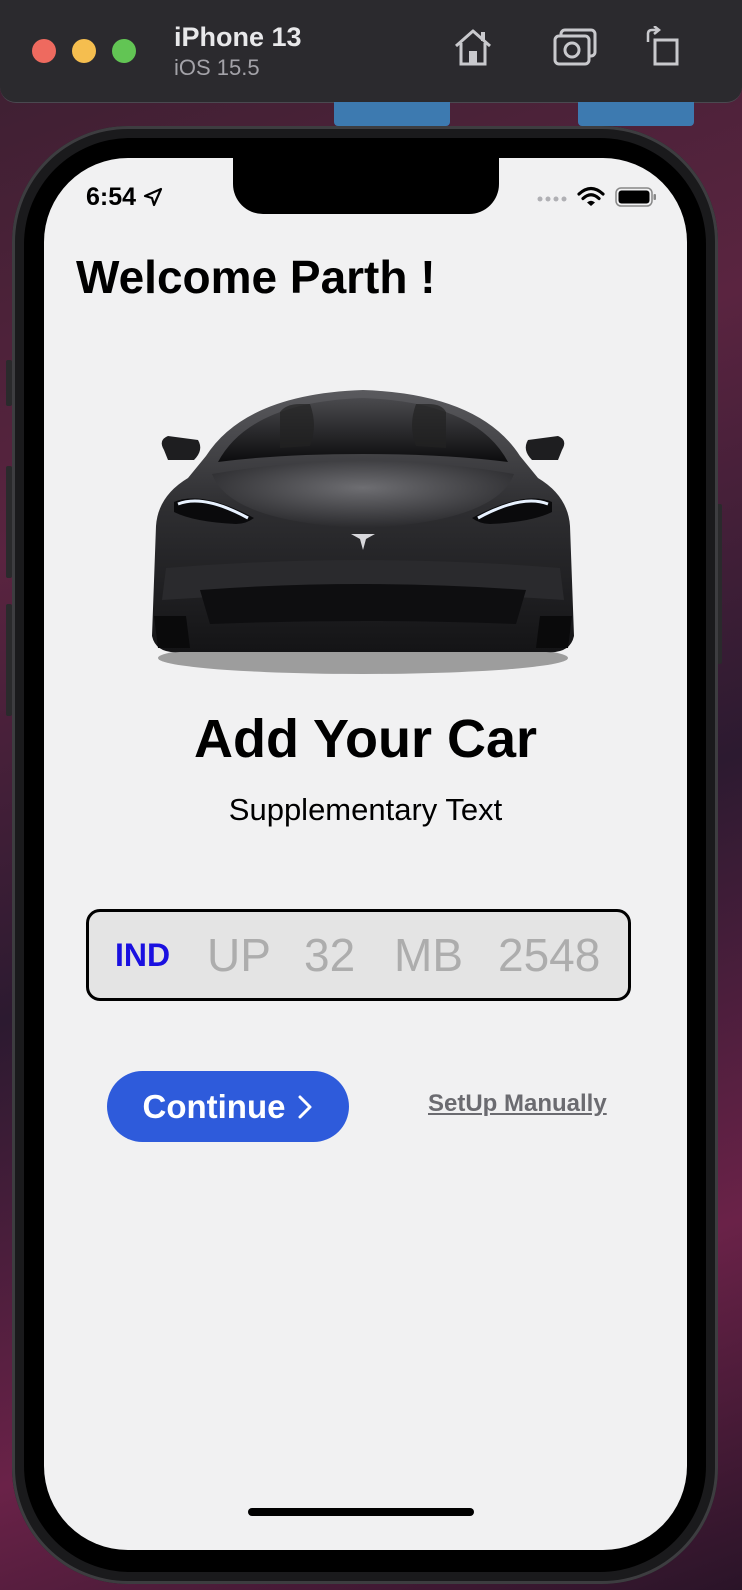 The image size is (742, 1590). I want to click on status-time: 6:54, so click(124, 197).